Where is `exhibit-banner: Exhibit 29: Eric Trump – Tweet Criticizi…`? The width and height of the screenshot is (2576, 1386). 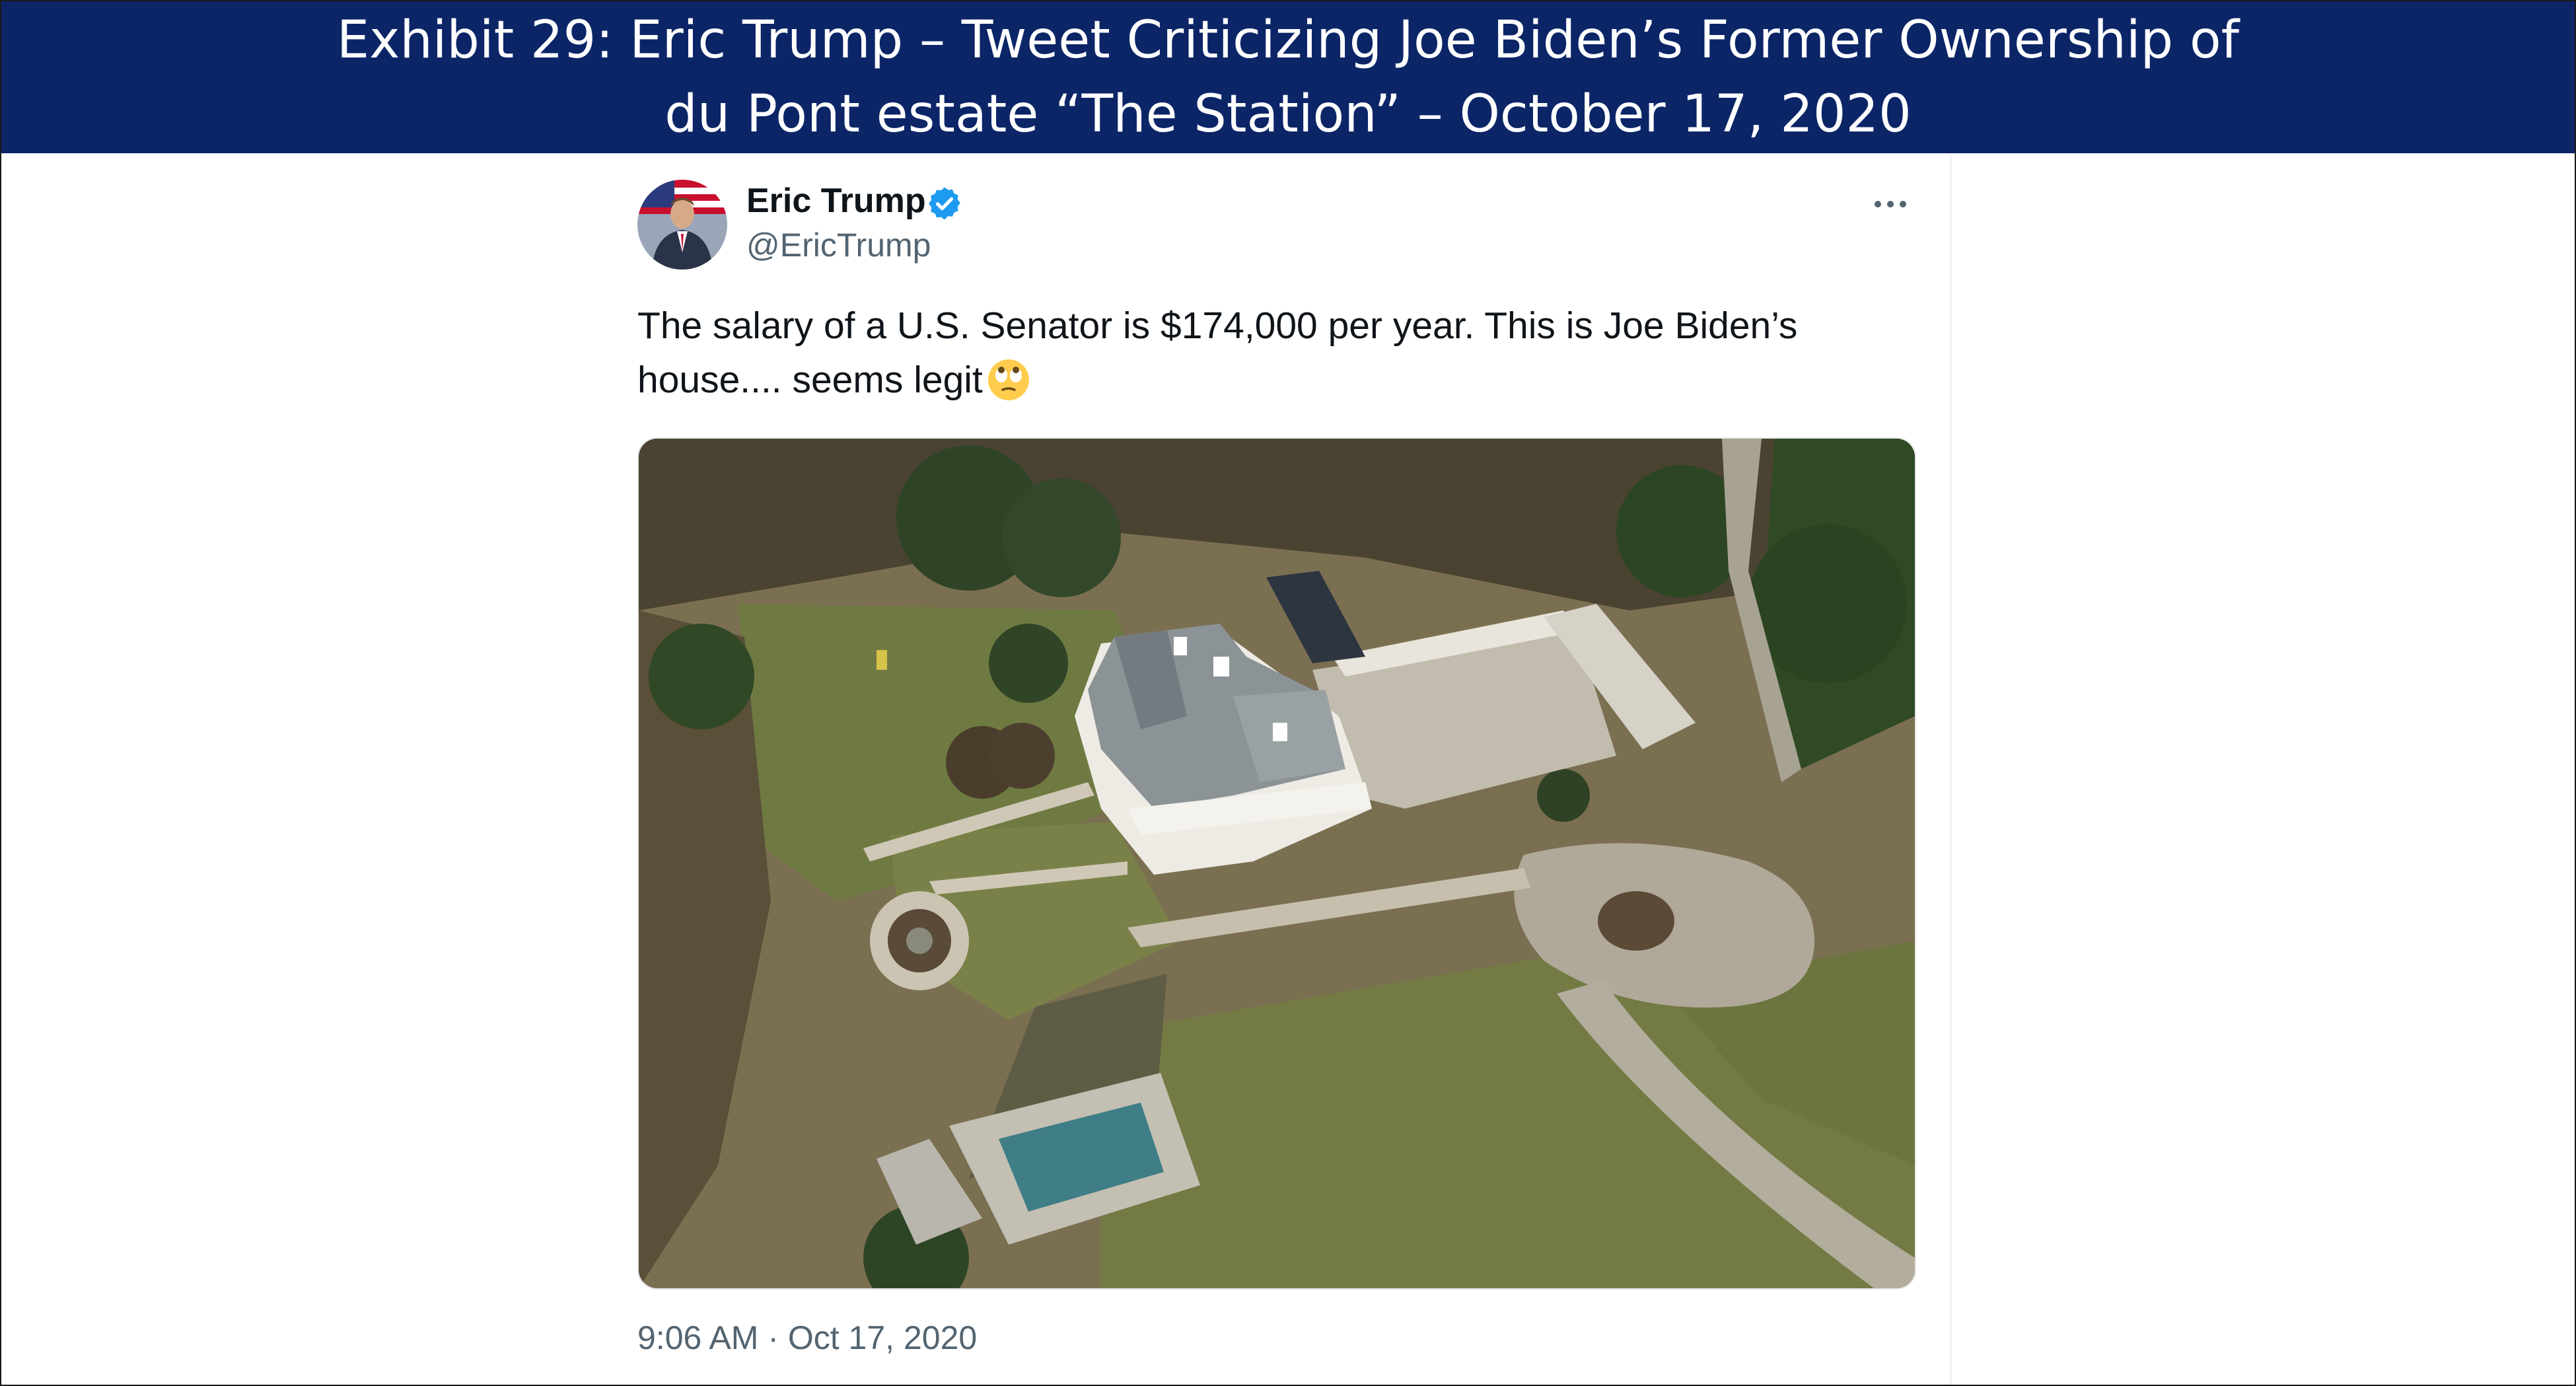
exhibit-banner: Exhibit 29: Eric Trump – Tweet Criticizi… is located at coordinates (1288, 77).